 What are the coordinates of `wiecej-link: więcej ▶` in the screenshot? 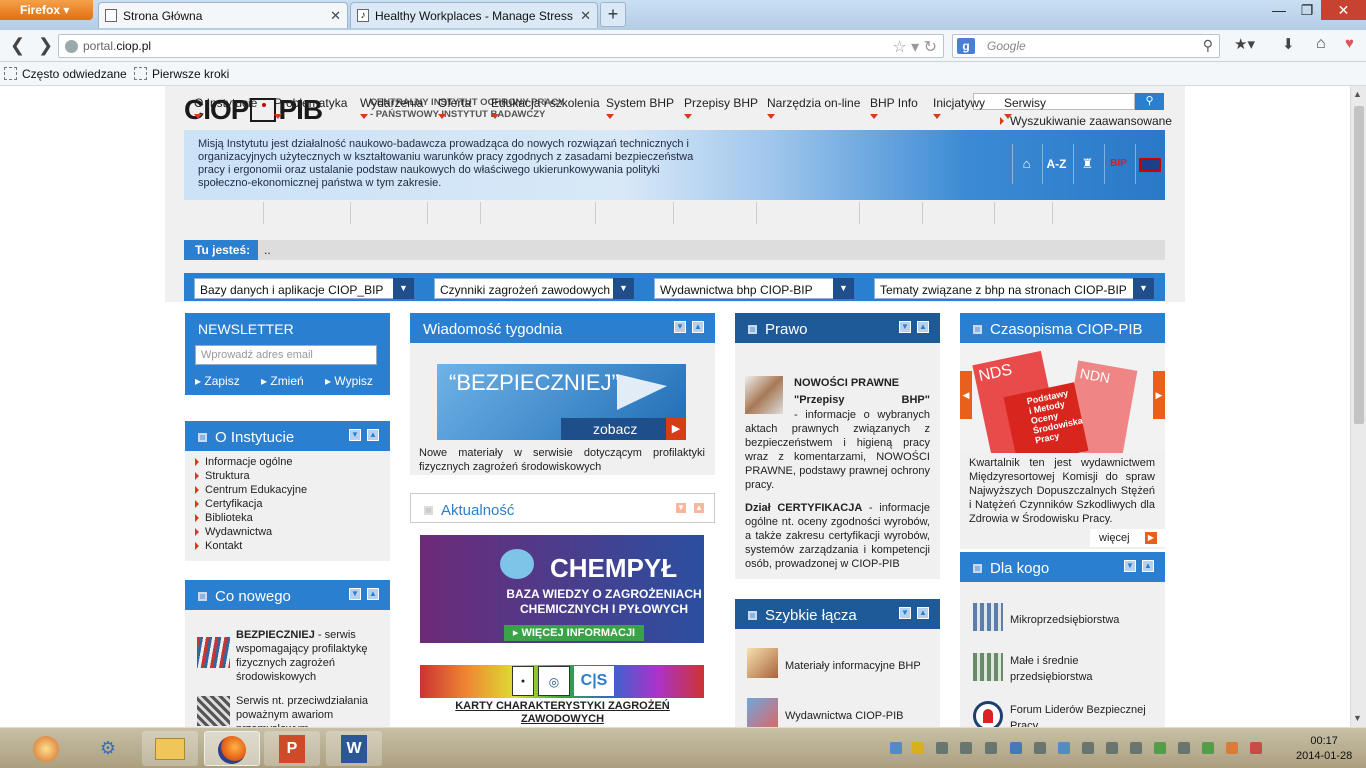 It's located at (1127, 538).